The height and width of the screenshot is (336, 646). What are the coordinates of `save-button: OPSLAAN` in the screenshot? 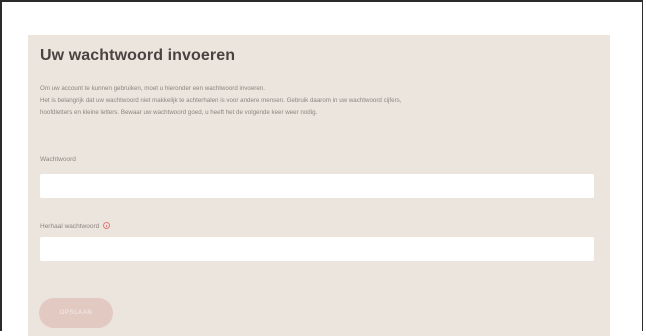 It's located at (76, 313).